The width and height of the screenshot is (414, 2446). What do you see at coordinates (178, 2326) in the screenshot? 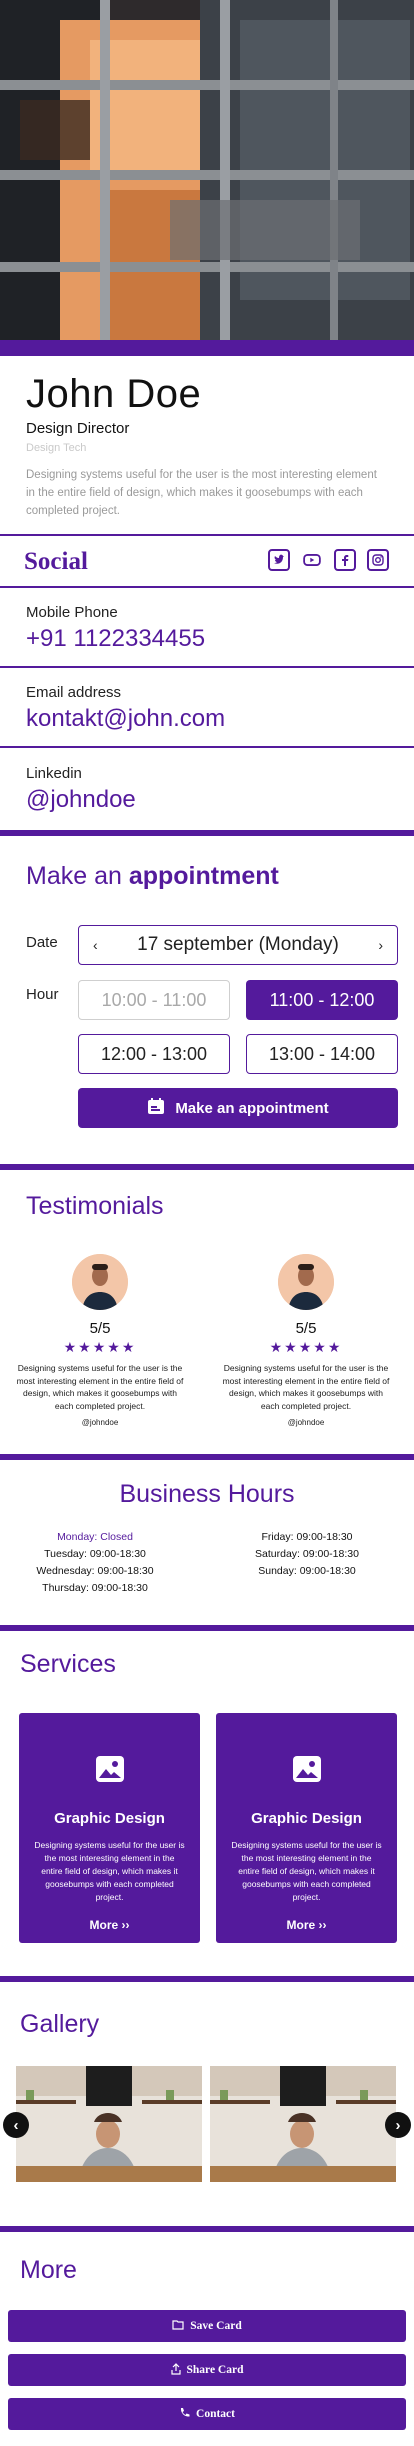
I see `folder-icon` at bounding box center [178, 2326].